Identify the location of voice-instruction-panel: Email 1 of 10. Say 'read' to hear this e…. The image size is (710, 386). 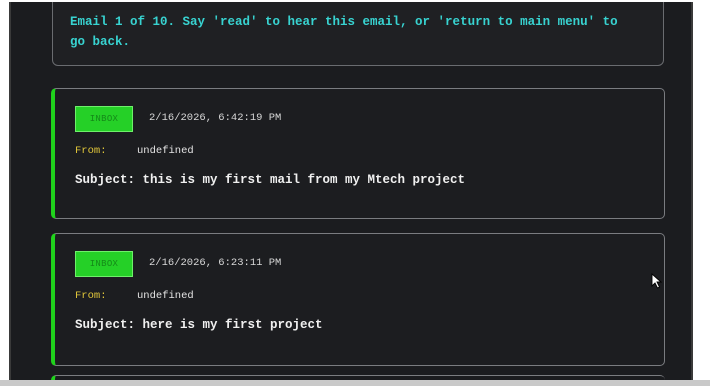
(358, 34).